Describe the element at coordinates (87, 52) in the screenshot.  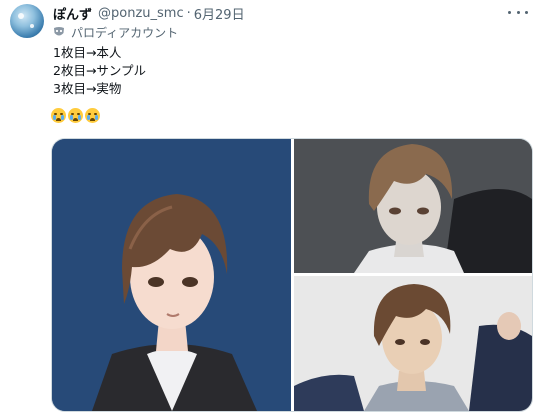
I see `tweet-line: 1枚目→本人` at that location.